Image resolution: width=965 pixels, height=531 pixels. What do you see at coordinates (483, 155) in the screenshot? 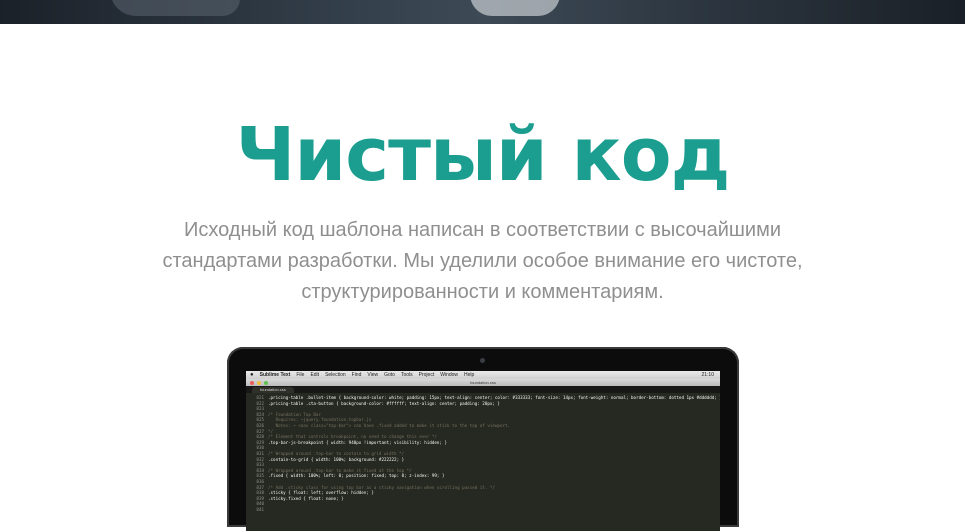
I see `section-heading: Чистый код` at bounding box center [483, 155].